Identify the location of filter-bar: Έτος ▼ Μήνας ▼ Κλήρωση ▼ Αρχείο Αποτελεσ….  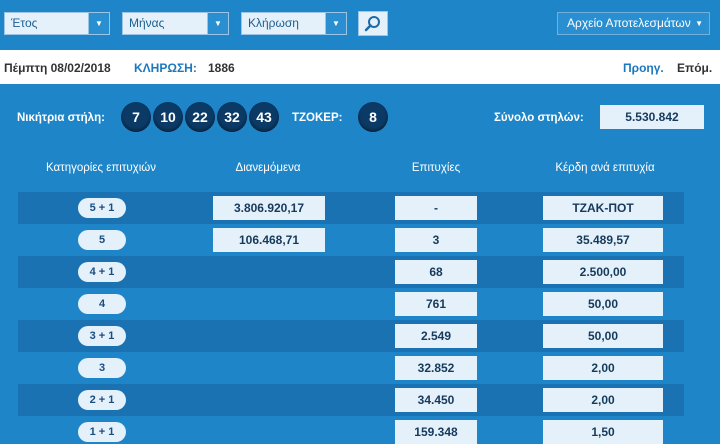
(360, 25).